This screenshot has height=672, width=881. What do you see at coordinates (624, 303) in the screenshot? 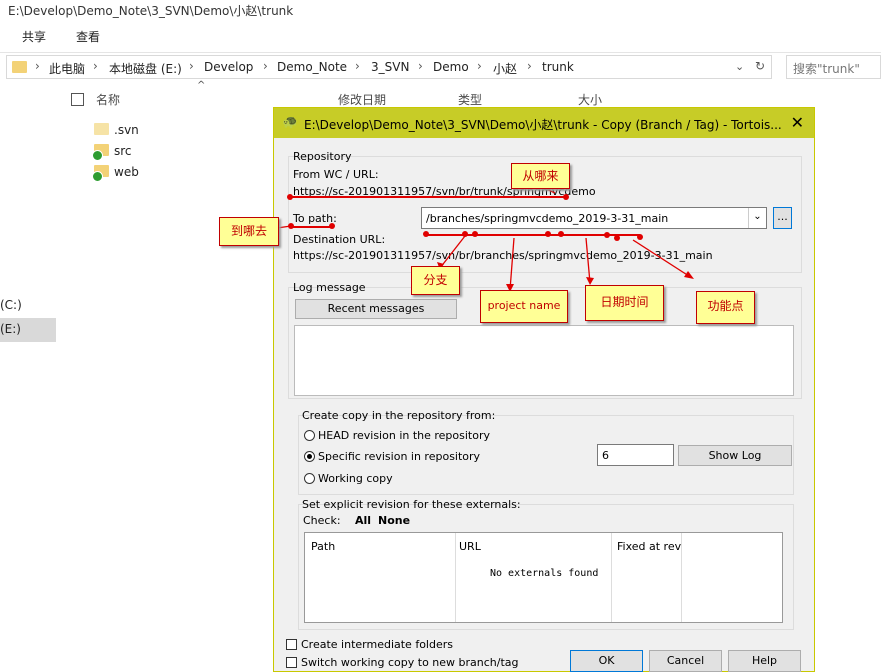
I see `annotation-datetime: 日期时间` at bounding box center [624, 303].